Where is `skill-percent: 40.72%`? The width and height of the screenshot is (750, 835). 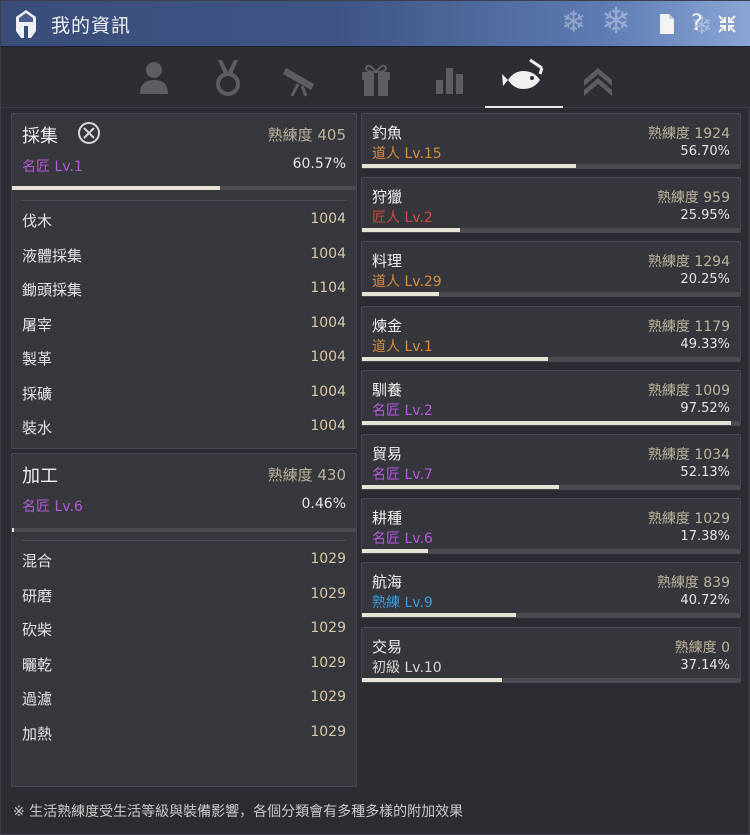 skill-percent: 40.72% is located at coordinates (705, 601).